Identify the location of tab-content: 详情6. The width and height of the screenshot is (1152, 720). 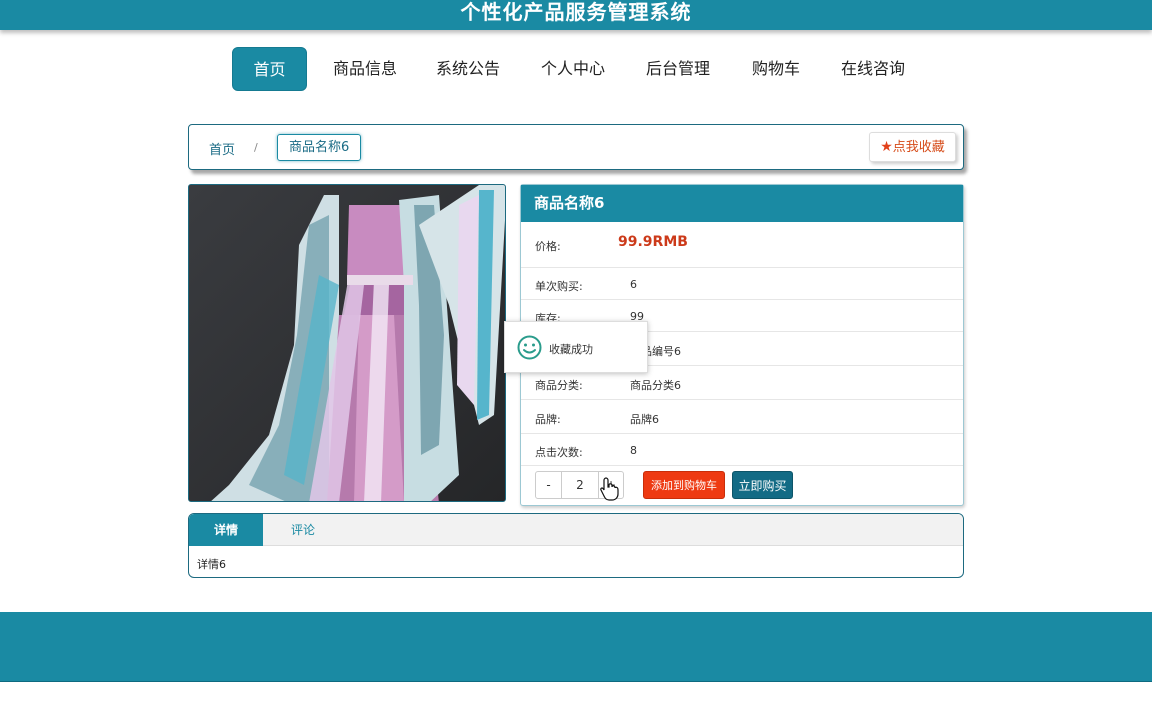
(211, 564).